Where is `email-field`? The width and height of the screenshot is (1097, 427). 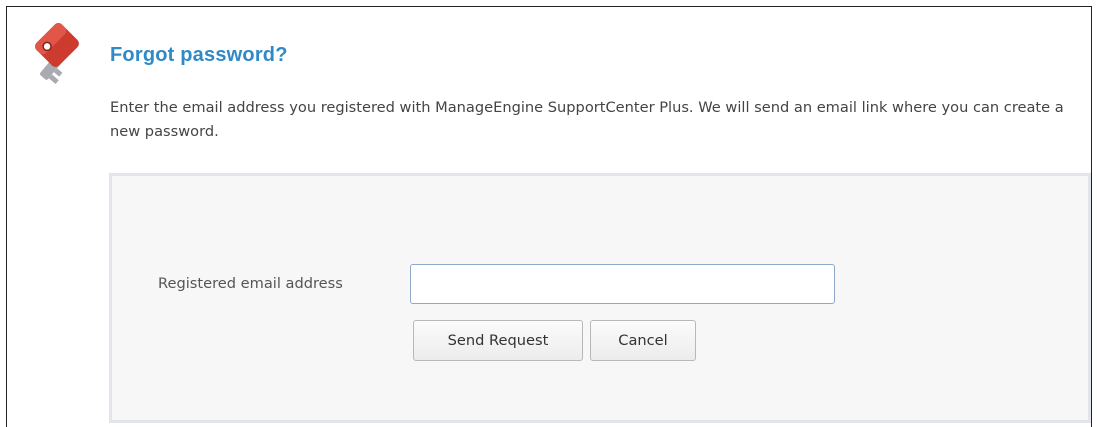
email-field is located at coordinates (622, 284).